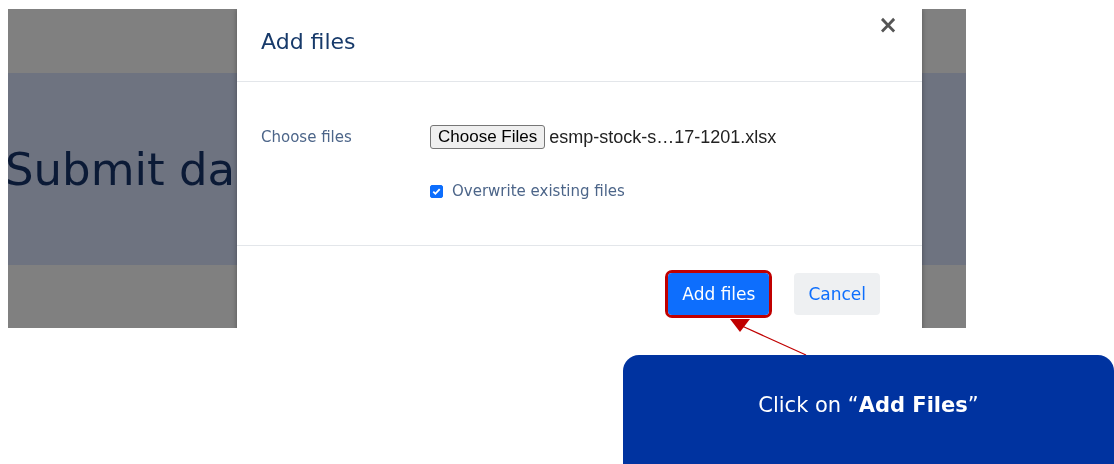 The height and width of the screenshot is (464, 1114). What do you see at coordinates (663, 137) in the screenshot?
I see `file-name: esmp-stock-s…17-1201.xlsx` at bounding box center [663, 137].